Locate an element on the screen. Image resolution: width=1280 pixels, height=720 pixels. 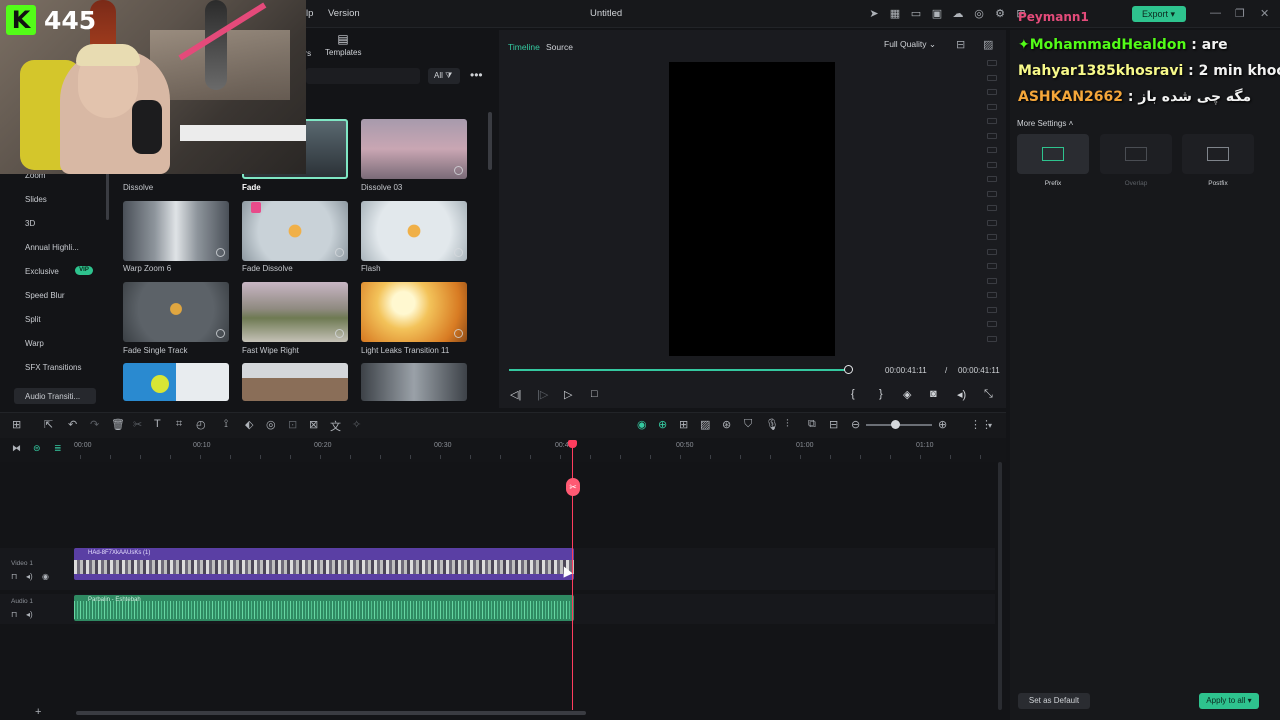
crop-icon: ⌗ is located at coordinates (179, 424).